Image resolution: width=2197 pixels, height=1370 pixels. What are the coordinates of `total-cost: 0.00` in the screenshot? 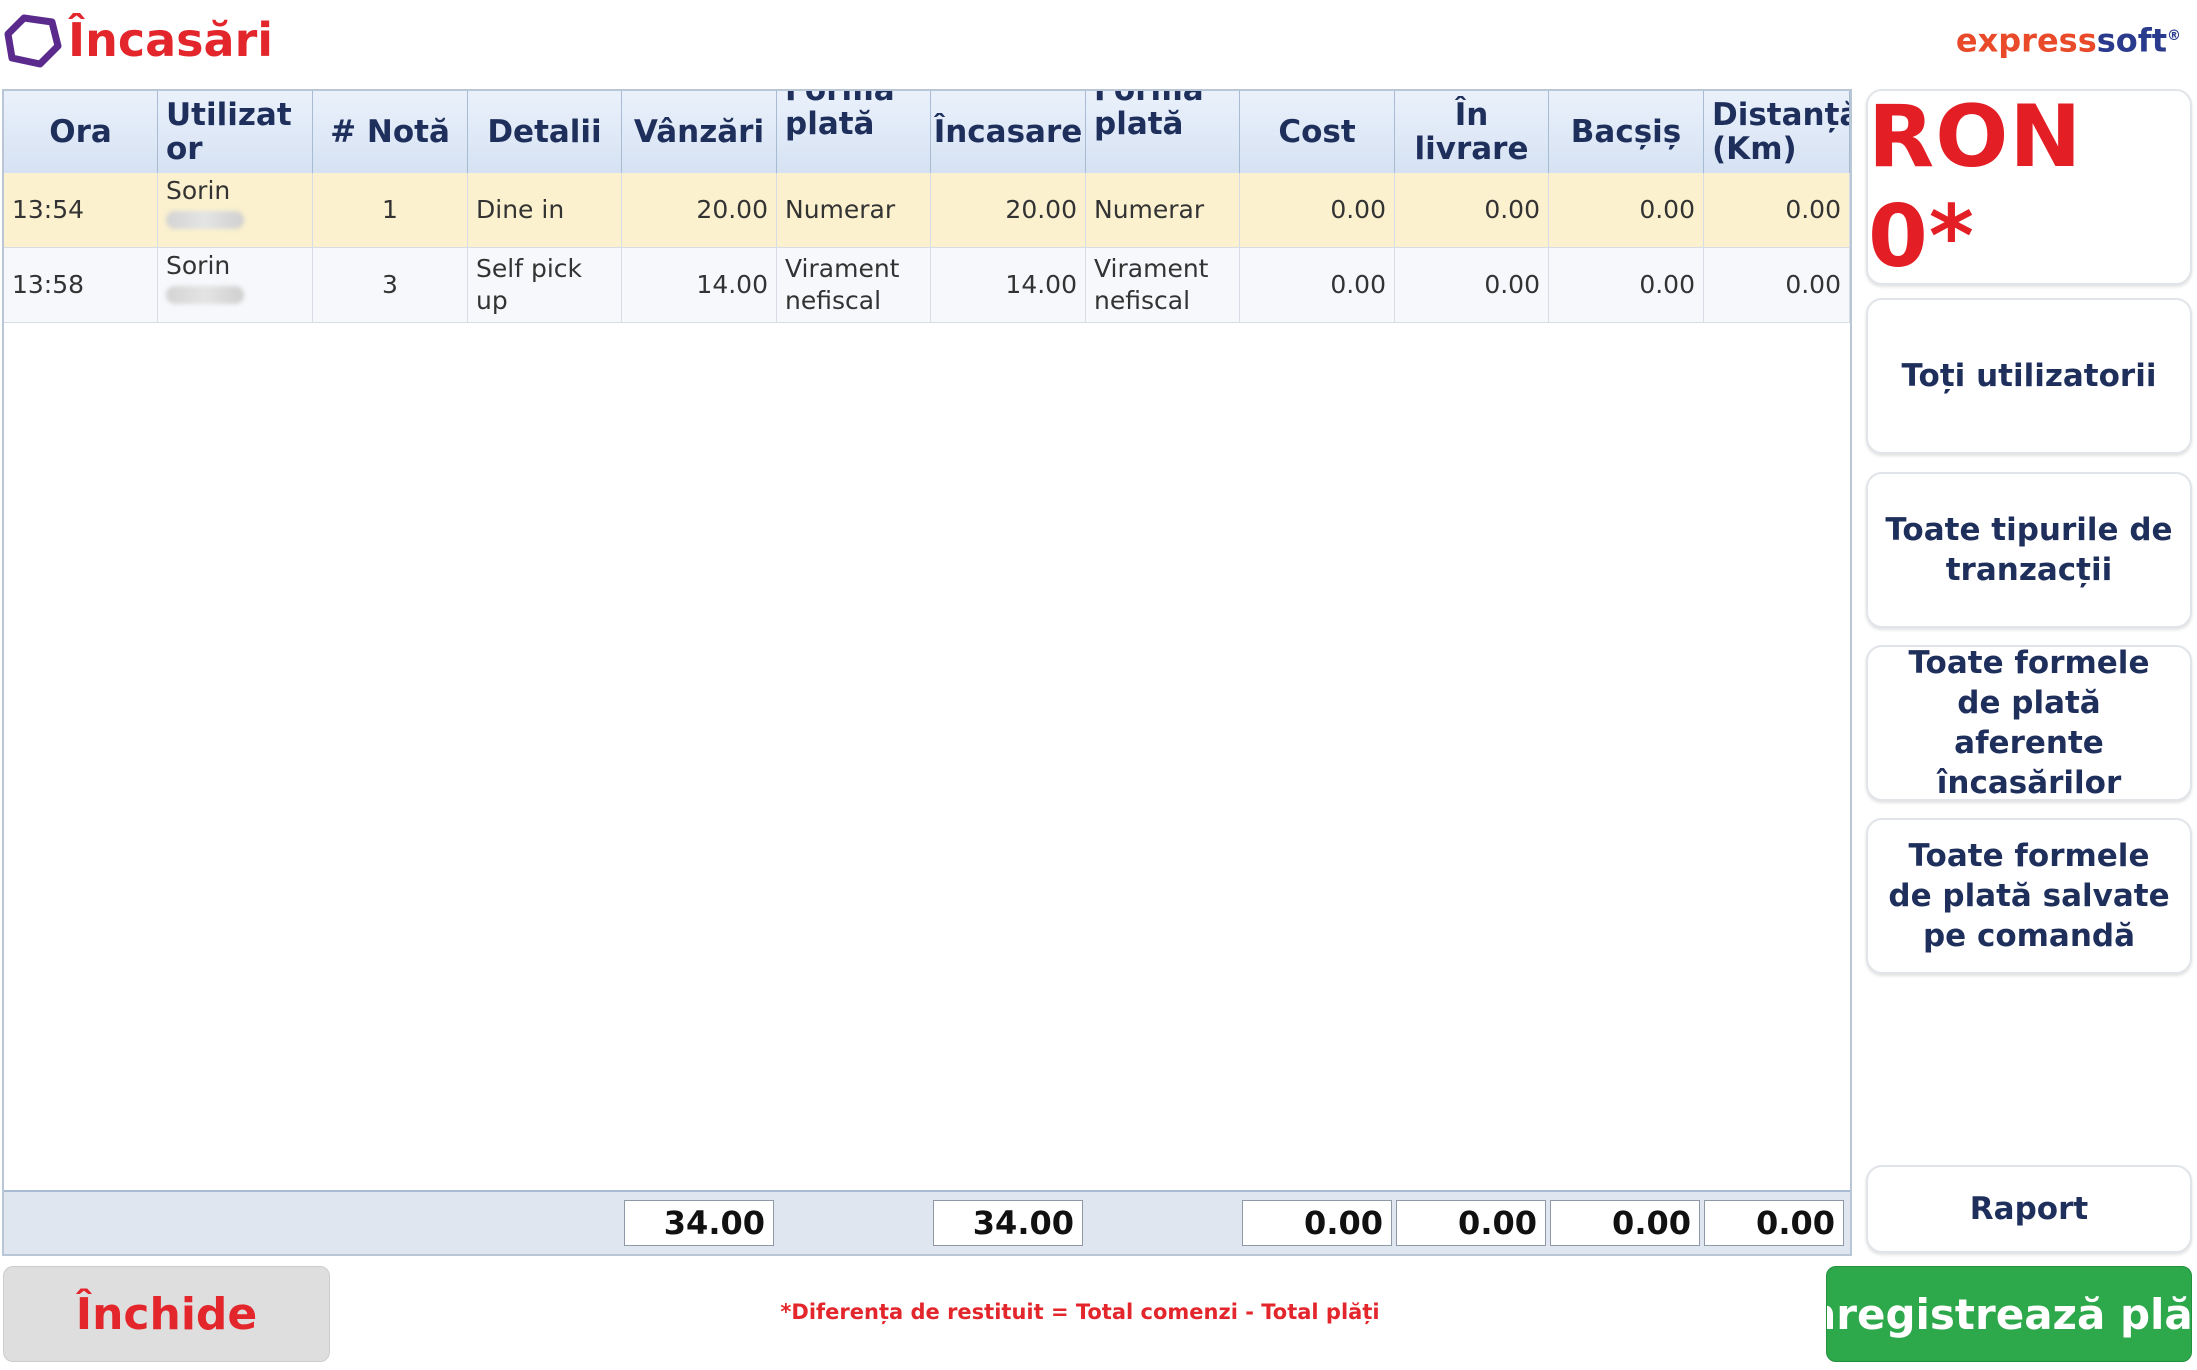 It's located at (1317, 1223).